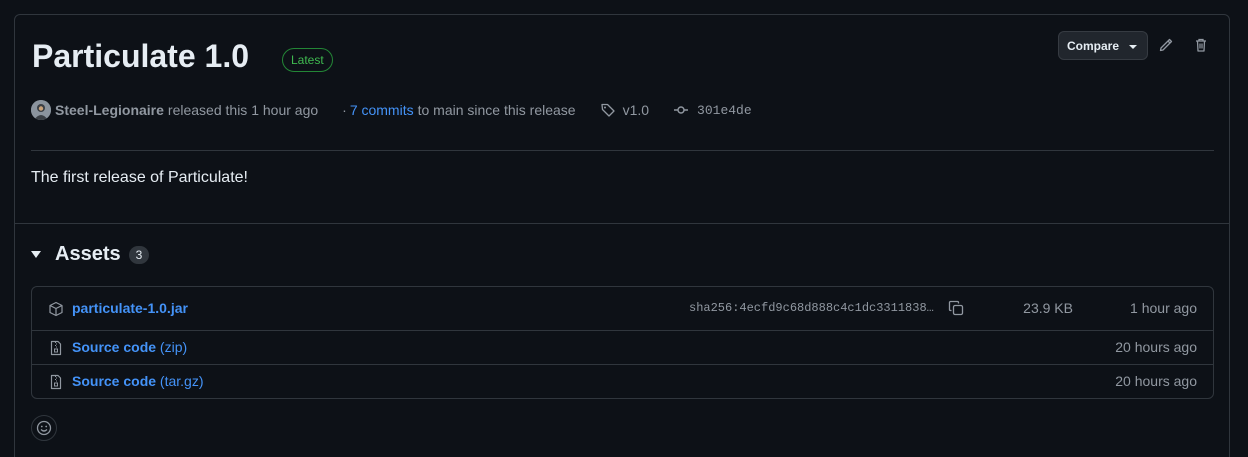  Describe the element at coordinates (181, 381) in the screenshot. I see `asset-format: (tar.gz)` at that location.